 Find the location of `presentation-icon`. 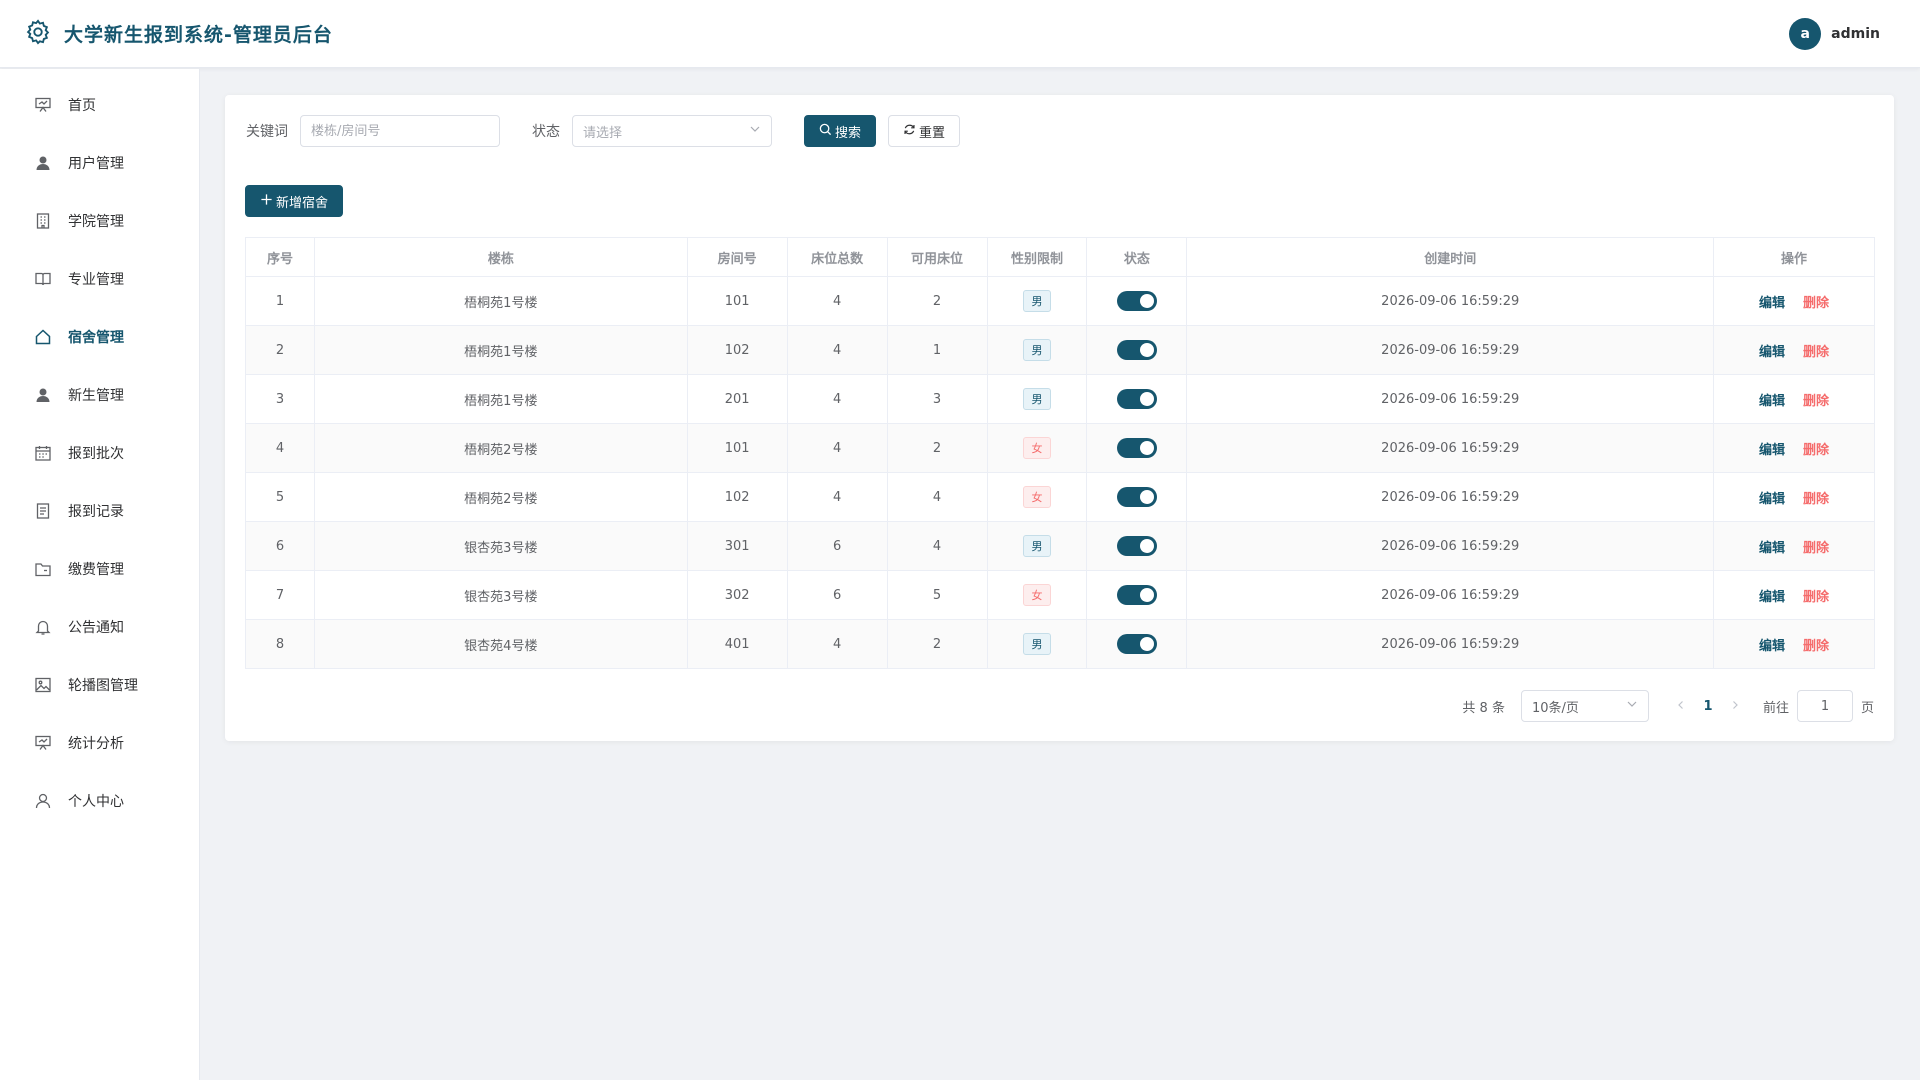

presentation-icon is located at coordinates (51, 743).